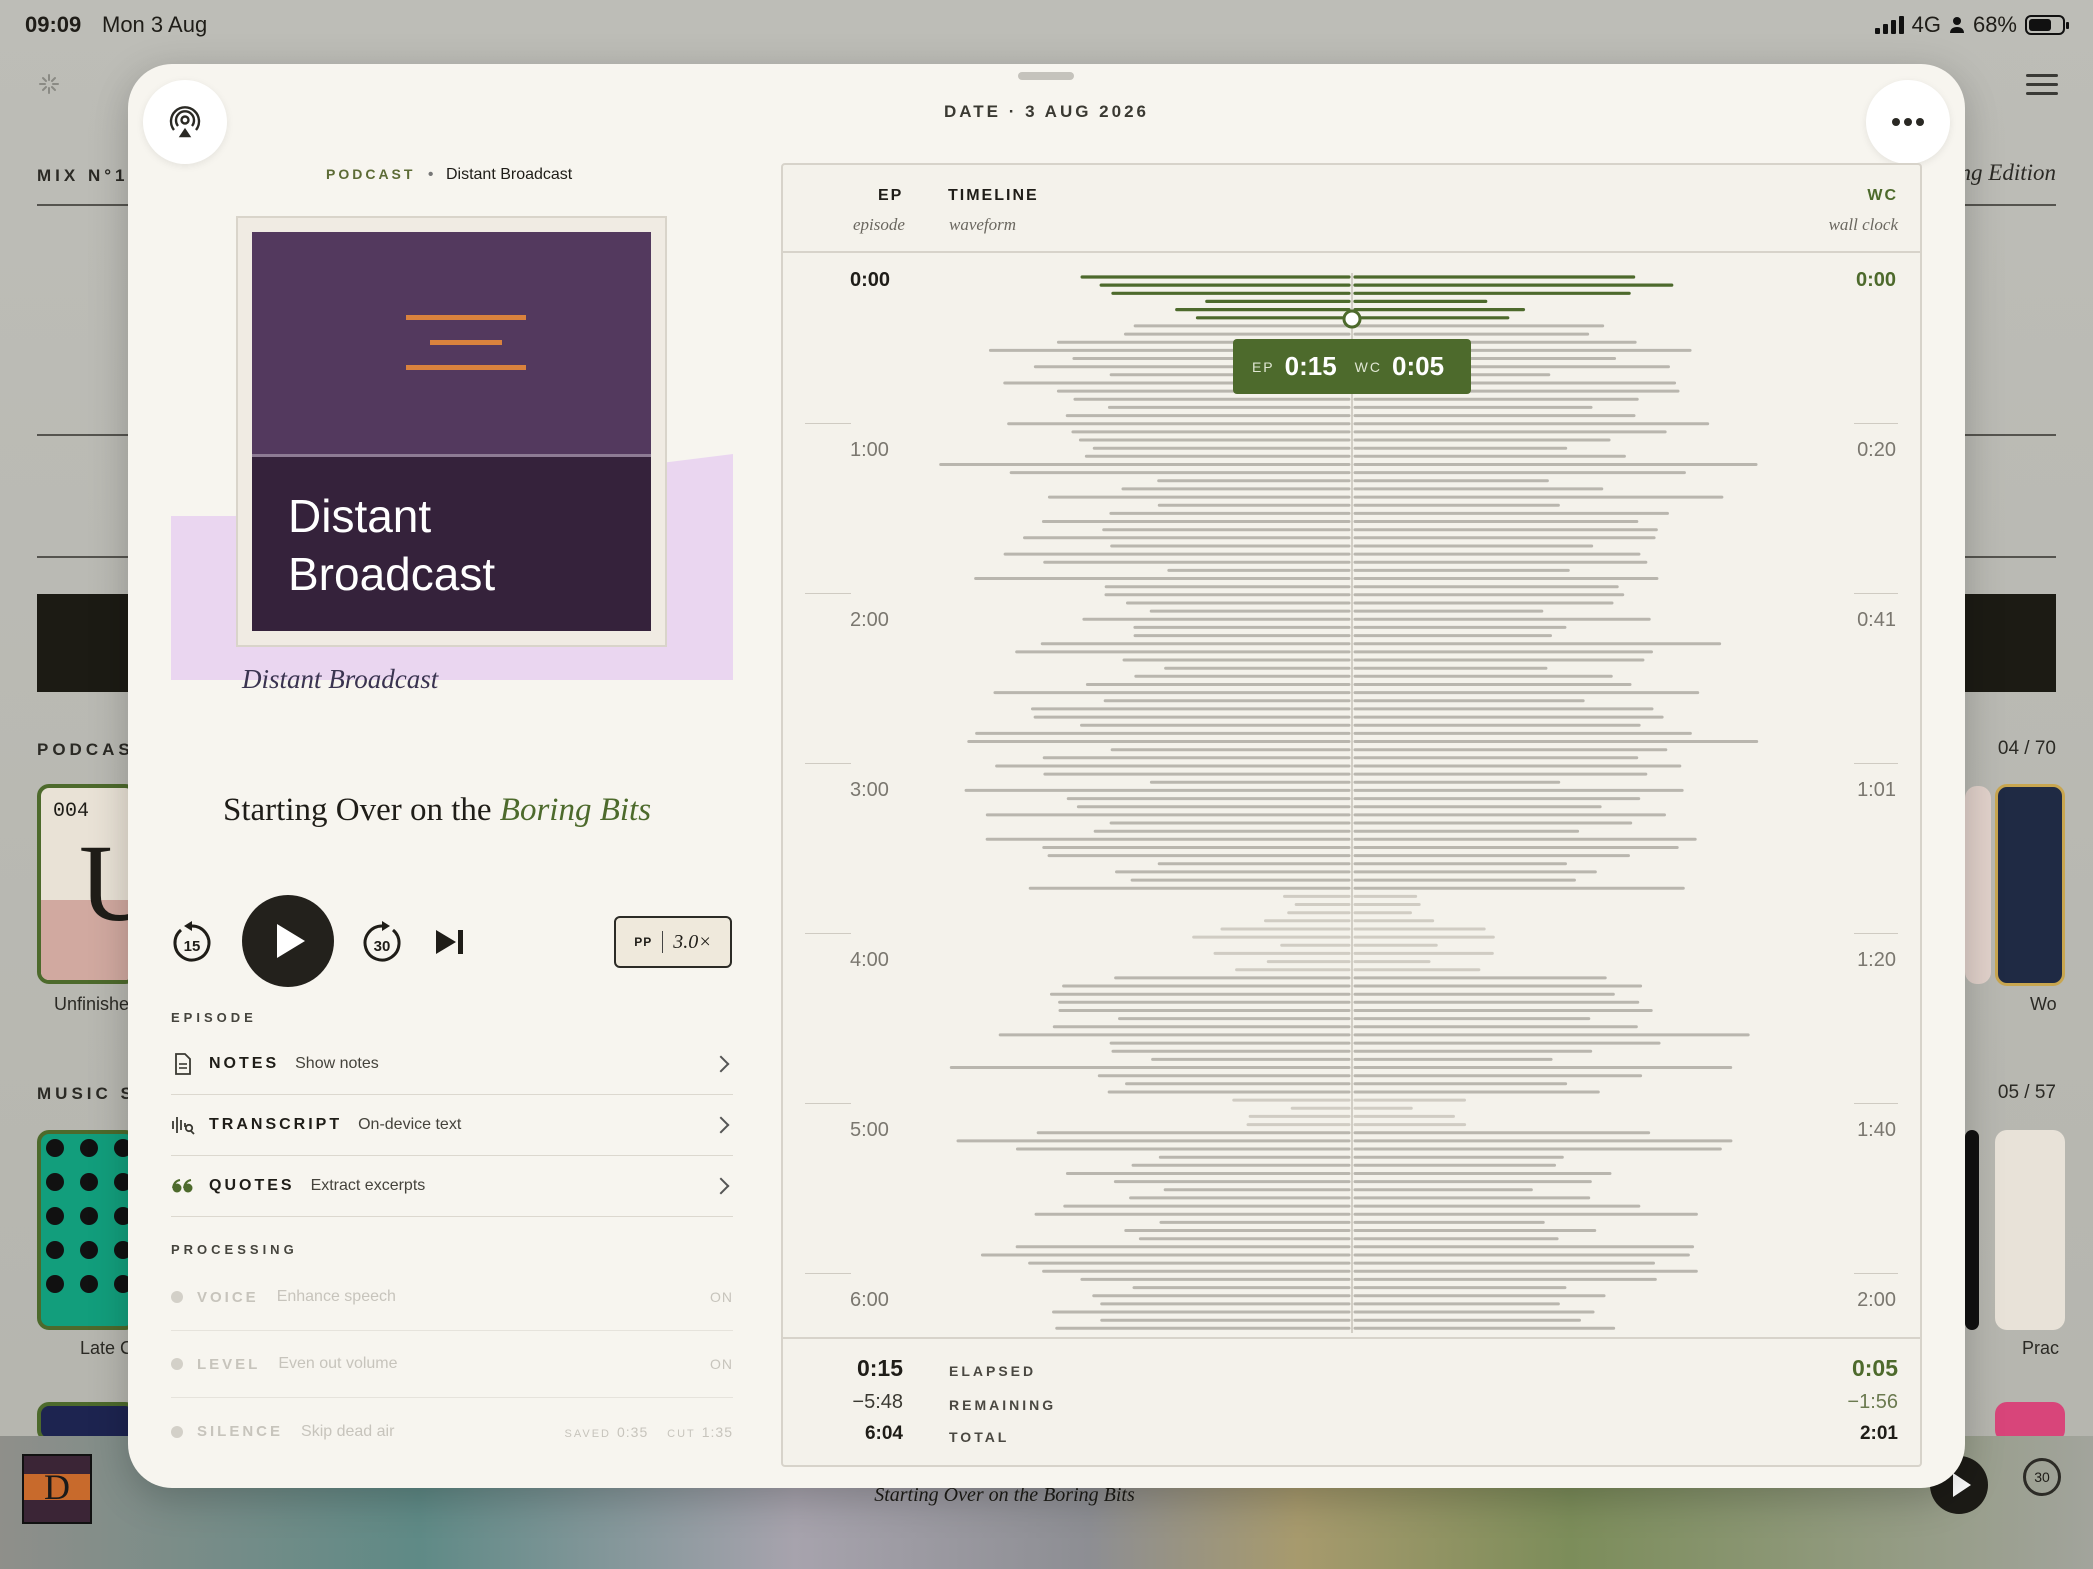  Describe the element at coordinates (2043, 1004) in the screenshot. I see `podcast-card-caption: Wo` at that location.